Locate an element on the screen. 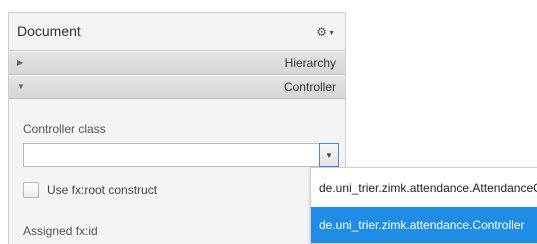  fx-root-option: Use fx:root construct is located at coordinates (90, 190).